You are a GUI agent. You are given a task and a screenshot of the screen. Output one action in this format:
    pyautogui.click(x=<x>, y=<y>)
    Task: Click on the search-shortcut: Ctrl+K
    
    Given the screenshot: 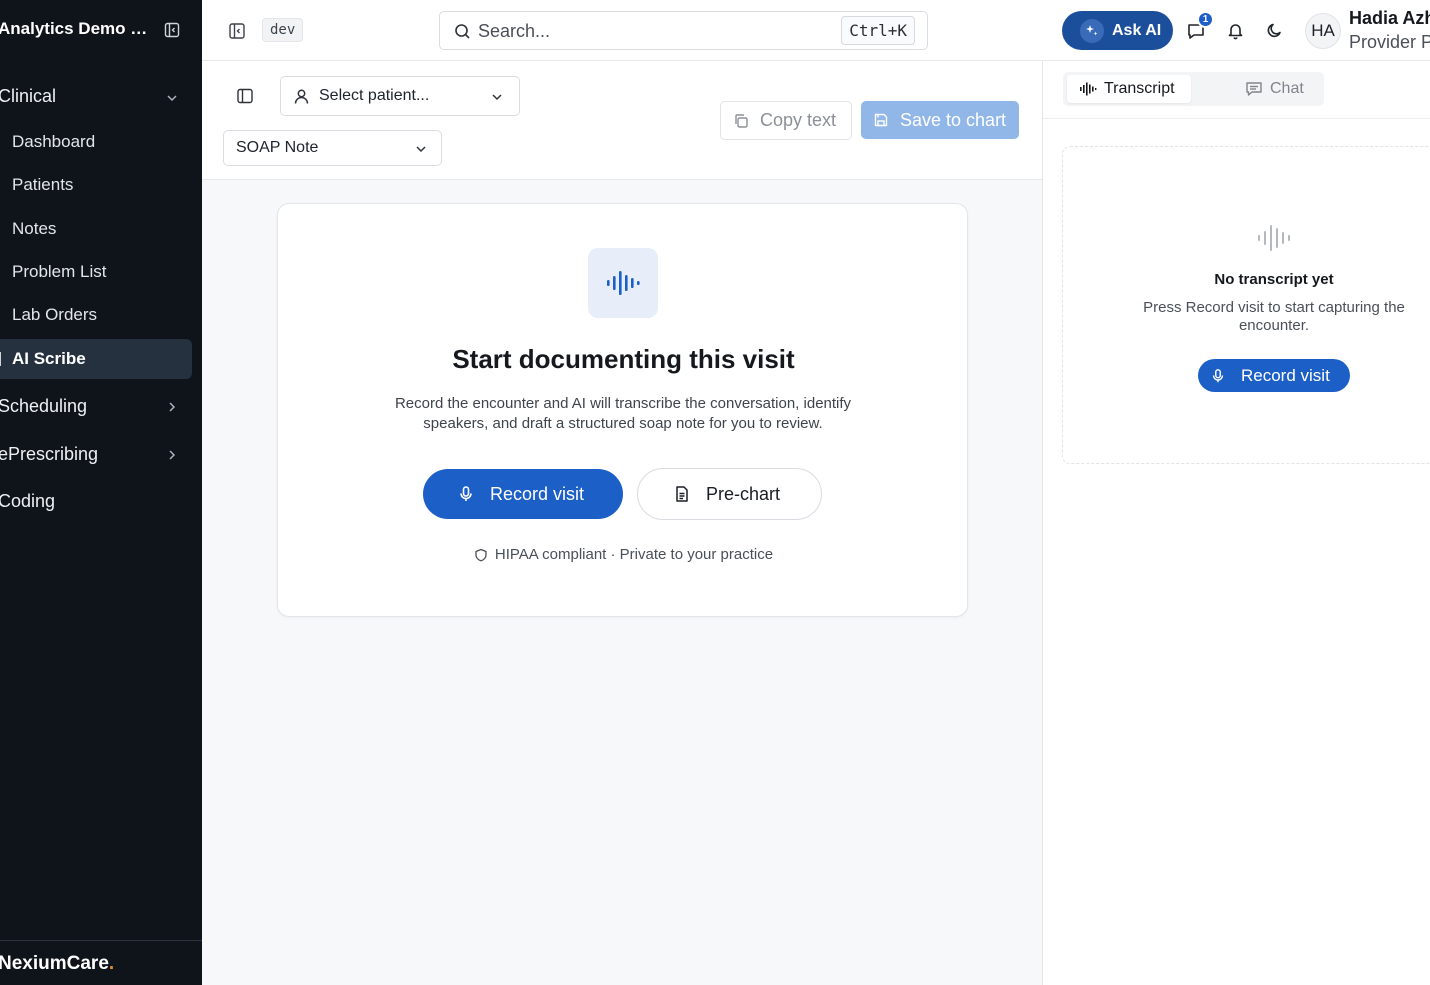 What is the action you would take?
    pyautogui.click(x=878, y=30)
    